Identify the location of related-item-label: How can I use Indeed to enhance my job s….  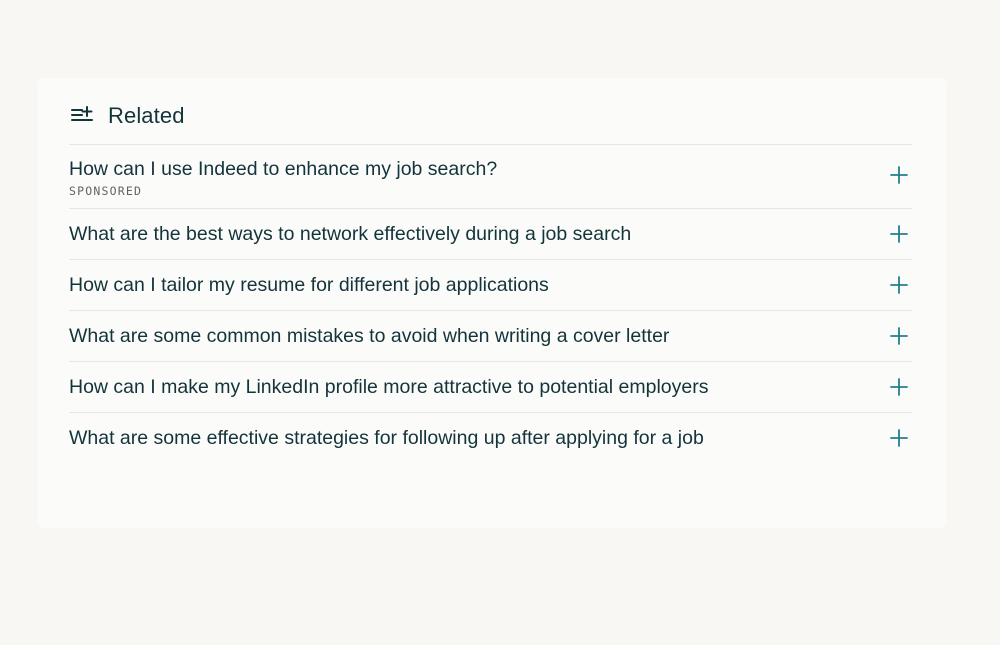
(283, 169).